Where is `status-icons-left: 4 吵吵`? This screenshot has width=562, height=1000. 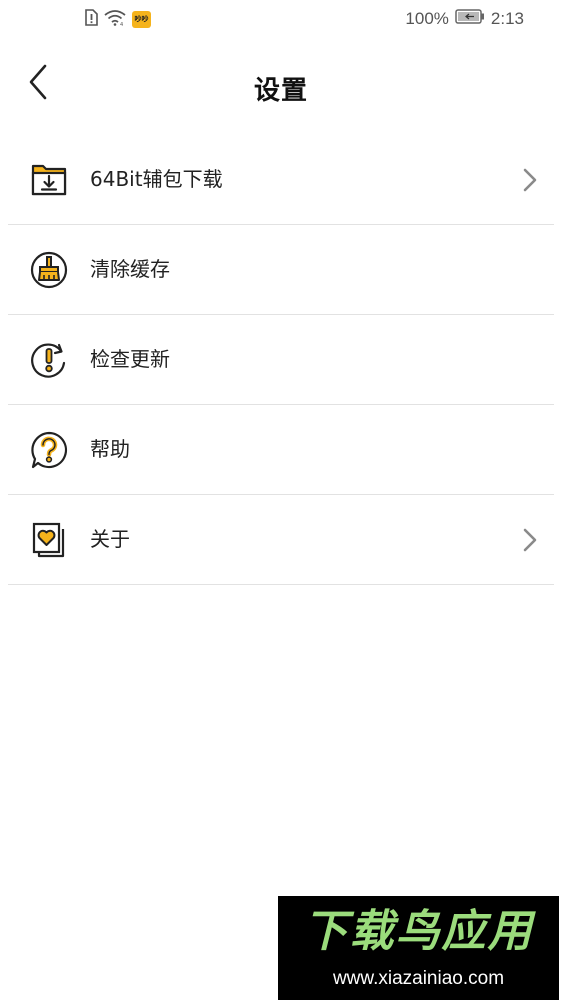 status-icons-left: 4 吵吵 is located at coordinates (117, 19).